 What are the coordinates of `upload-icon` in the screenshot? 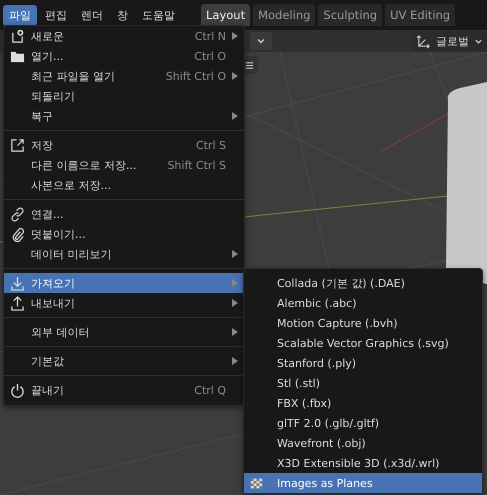 It's located at (17, 303).